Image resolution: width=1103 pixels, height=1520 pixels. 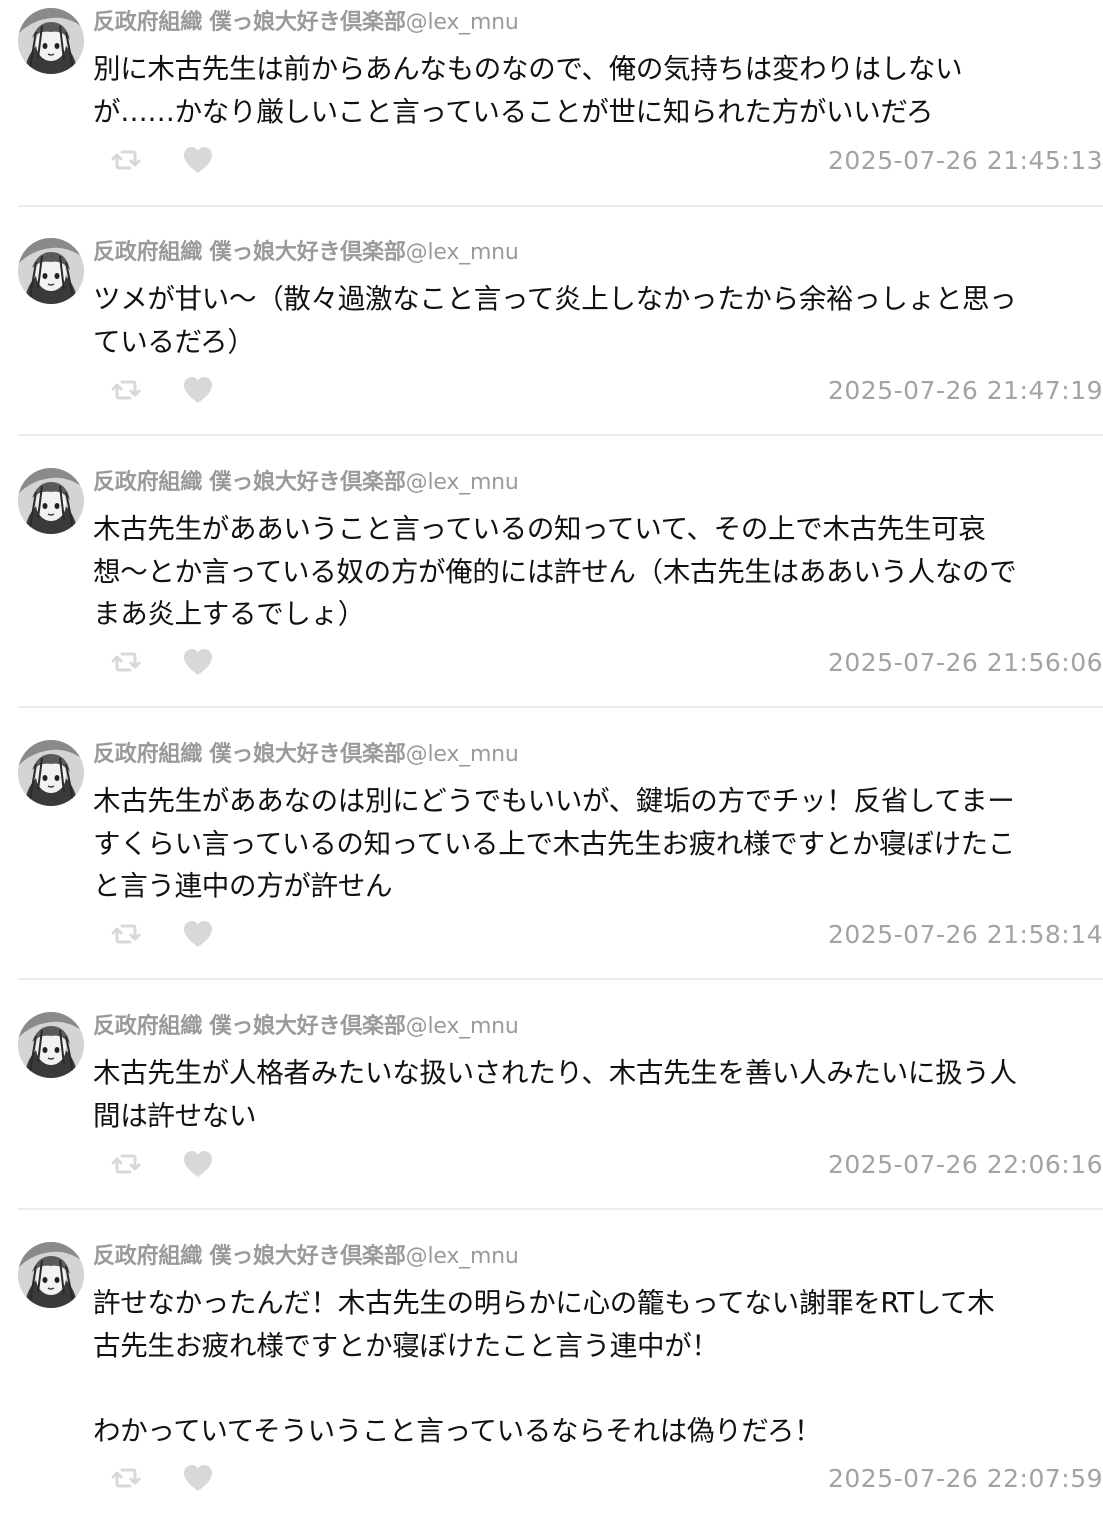 I want to click on post-text-line: わかっていてそういうこと言っているならそれは偽りだろ！, so click(x=457, y=1430).